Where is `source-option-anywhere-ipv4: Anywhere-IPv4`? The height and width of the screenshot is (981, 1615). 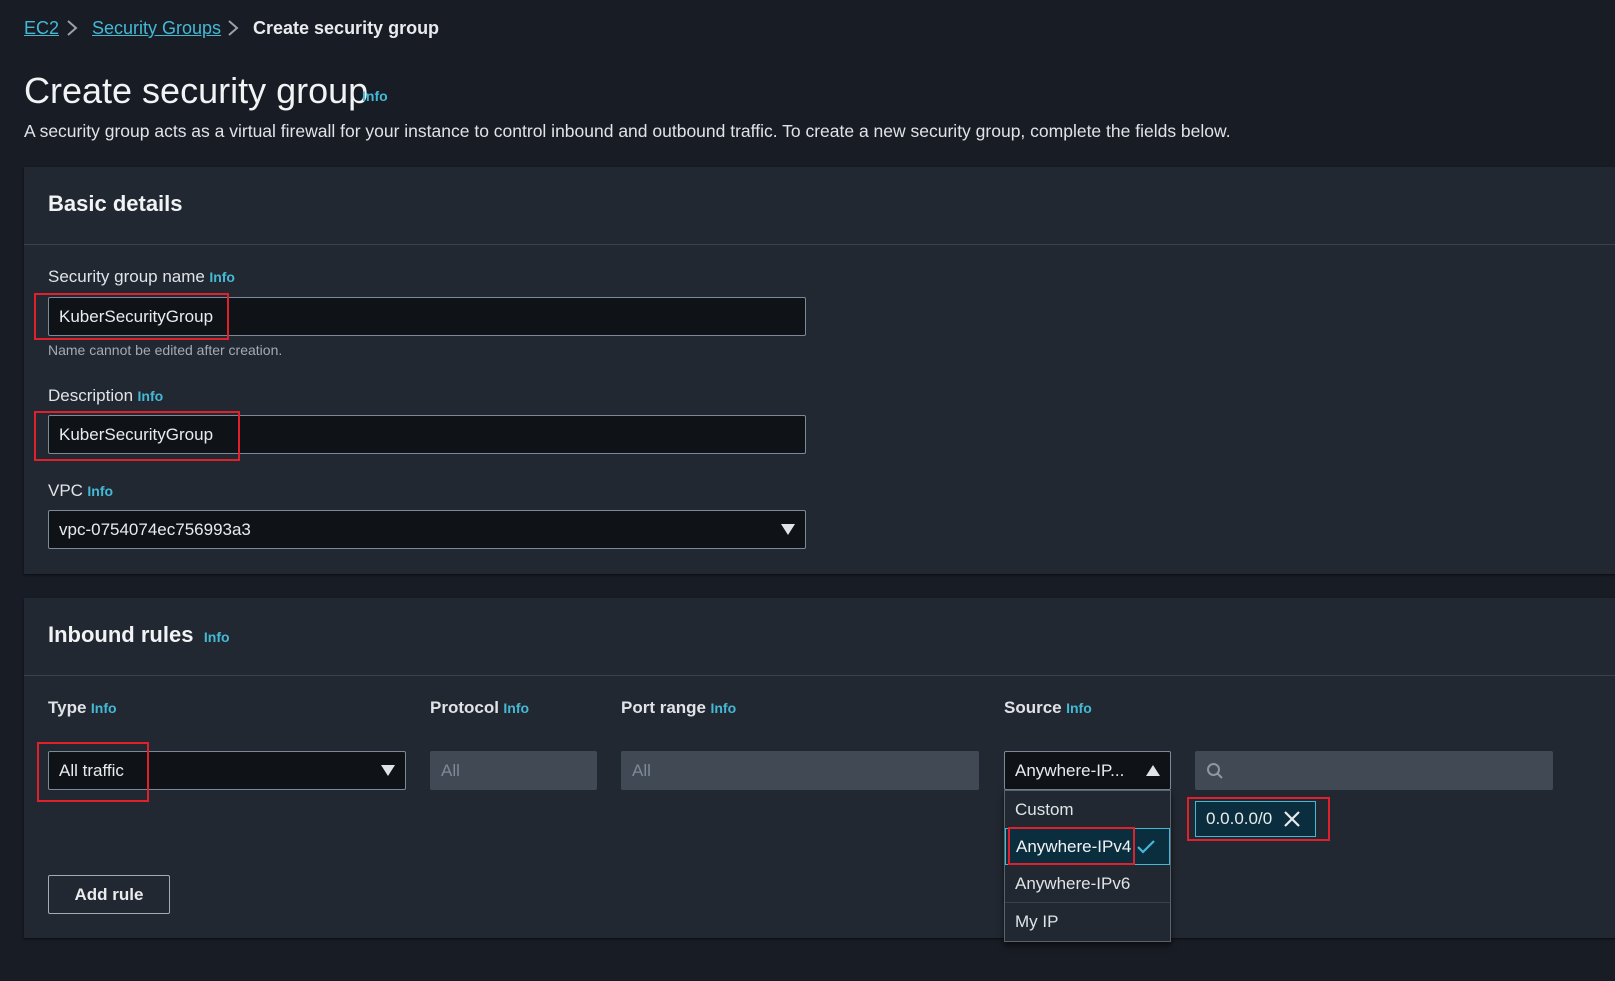
source-option-anywhere-ipv4: Anywhere-IPv4 is located at coordinates (1087, 846).